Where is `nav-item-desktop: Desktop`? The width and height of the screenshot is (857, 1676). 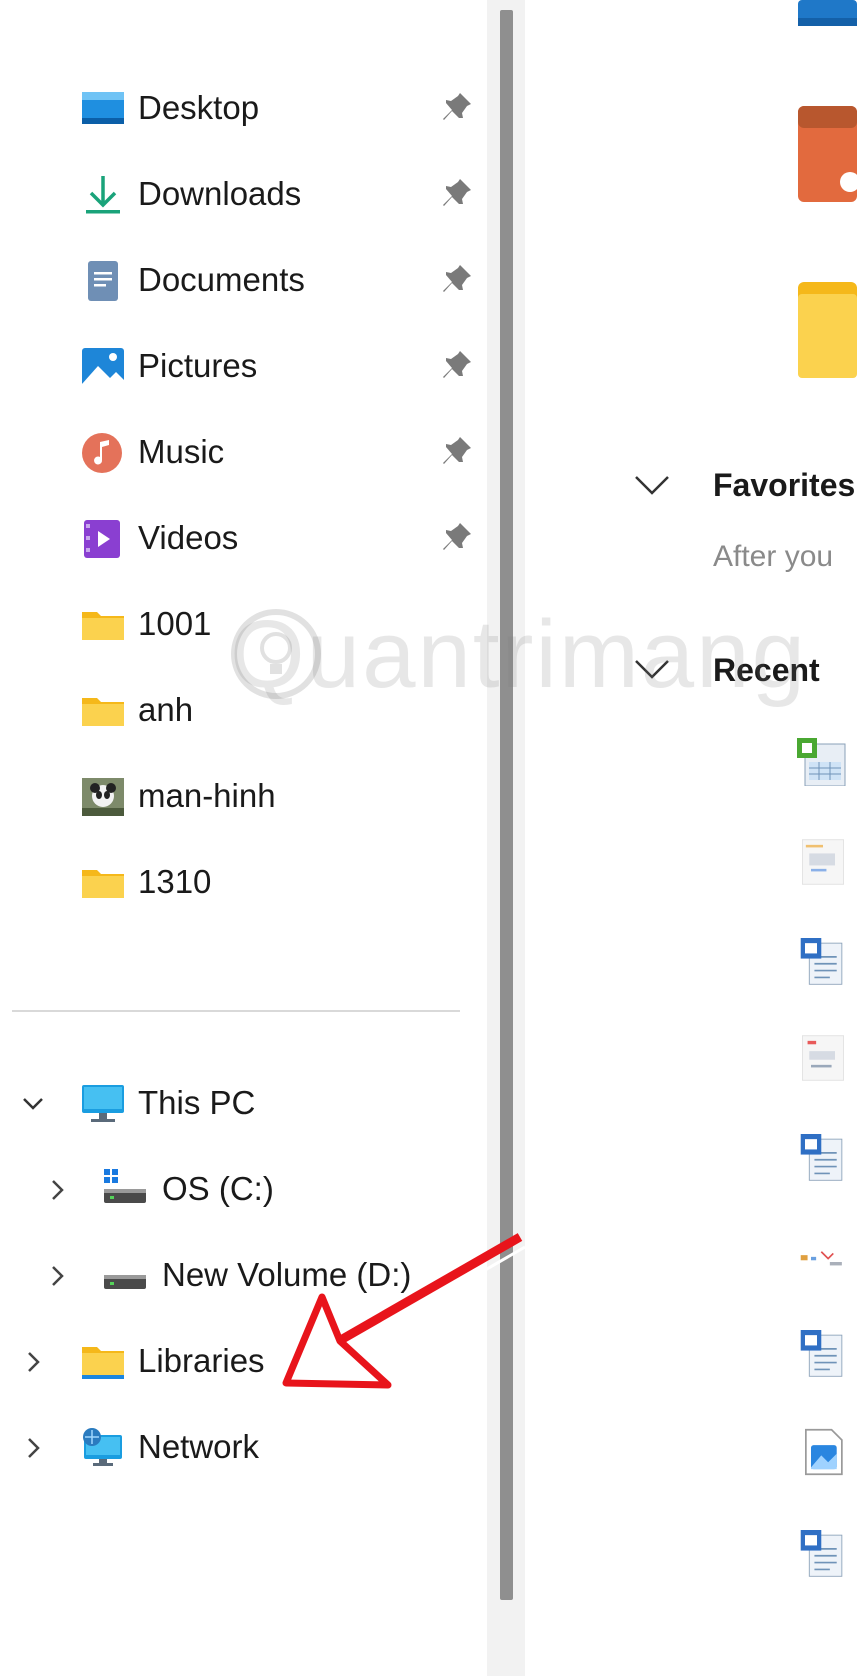 nav-item-desktop: Desktop is located at coordinates (240, 108).